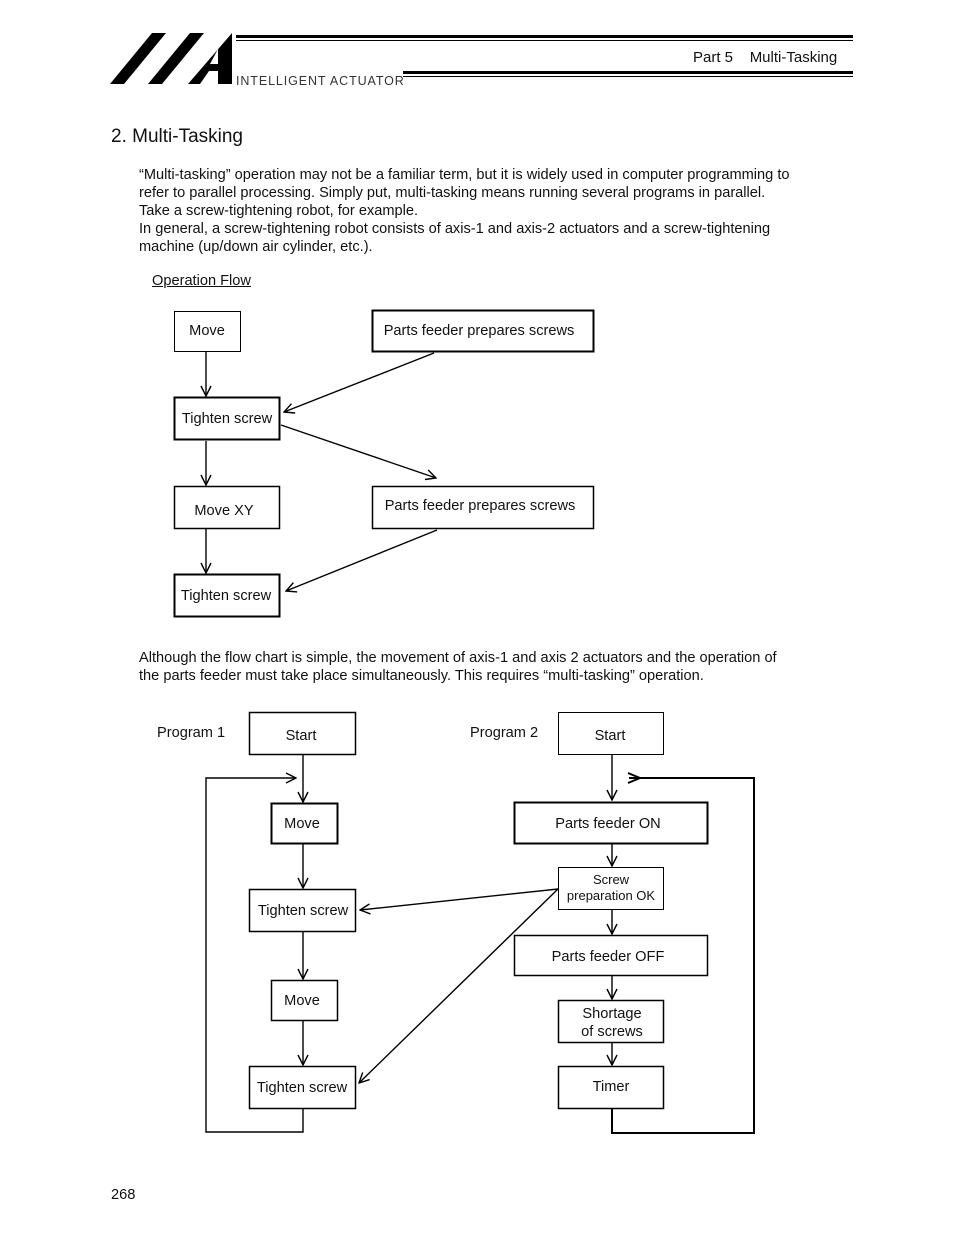  Describe the element at coordinates (358, 451) in the screenshot. I see `flow-arrow-tighten-to-feeder2` at that location.